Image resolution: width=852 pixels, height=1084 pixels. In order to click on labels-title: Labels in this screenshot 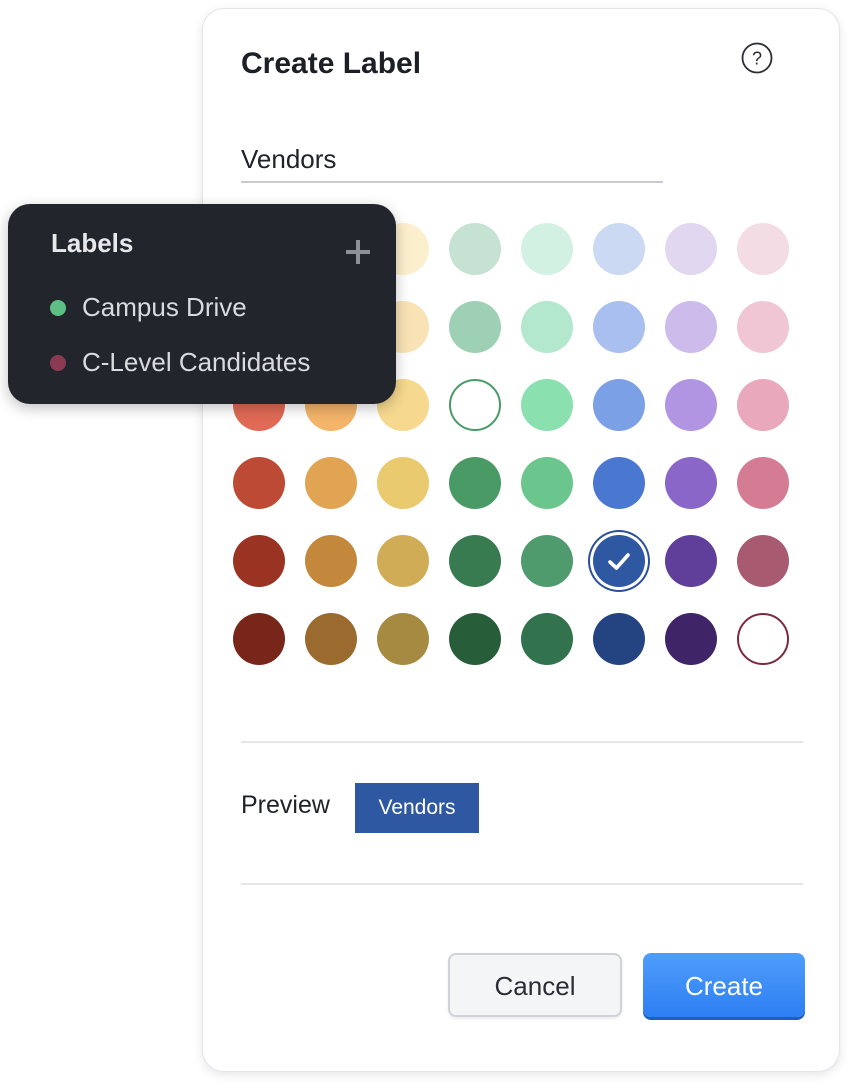, I will do `click(92, 243)`.